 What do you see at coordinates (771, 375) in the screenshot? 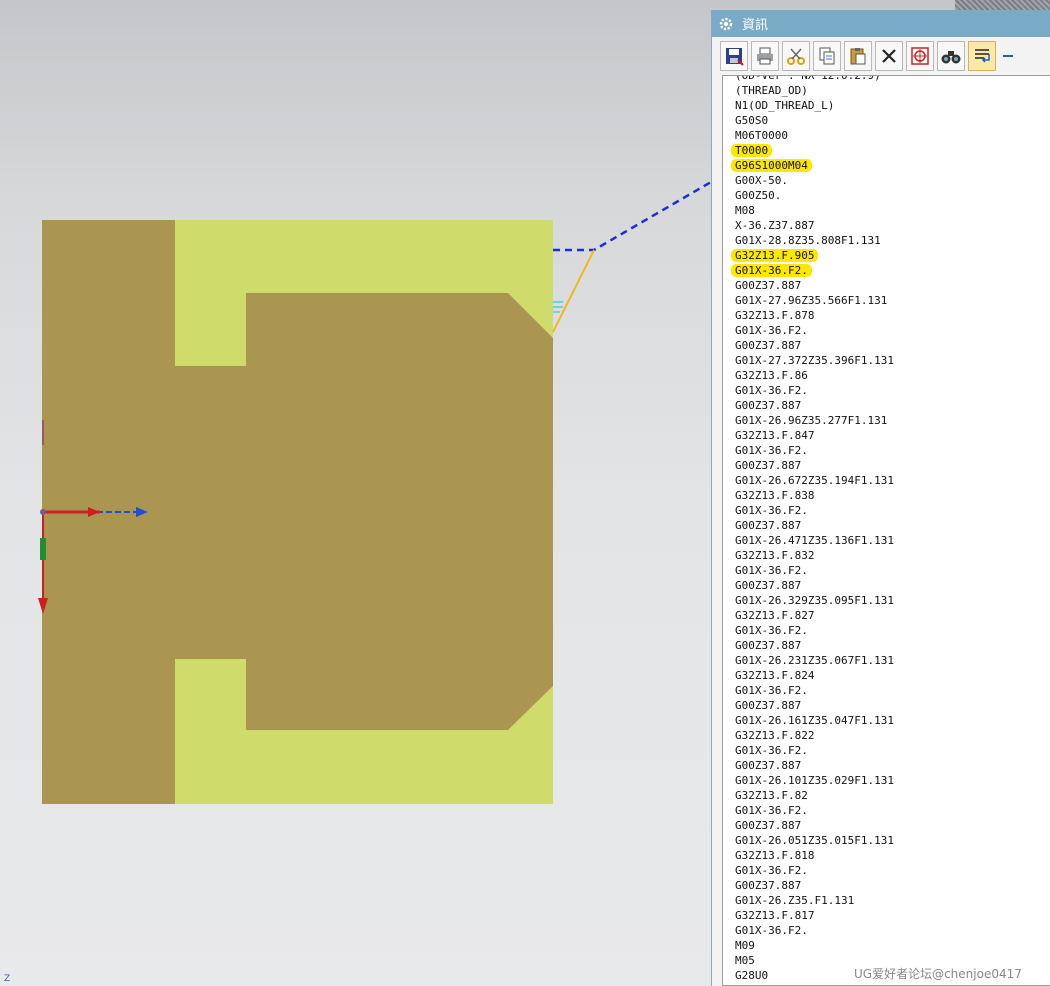
I see `code-text: G32Z13.F.86` at bounding box center [771, 375].